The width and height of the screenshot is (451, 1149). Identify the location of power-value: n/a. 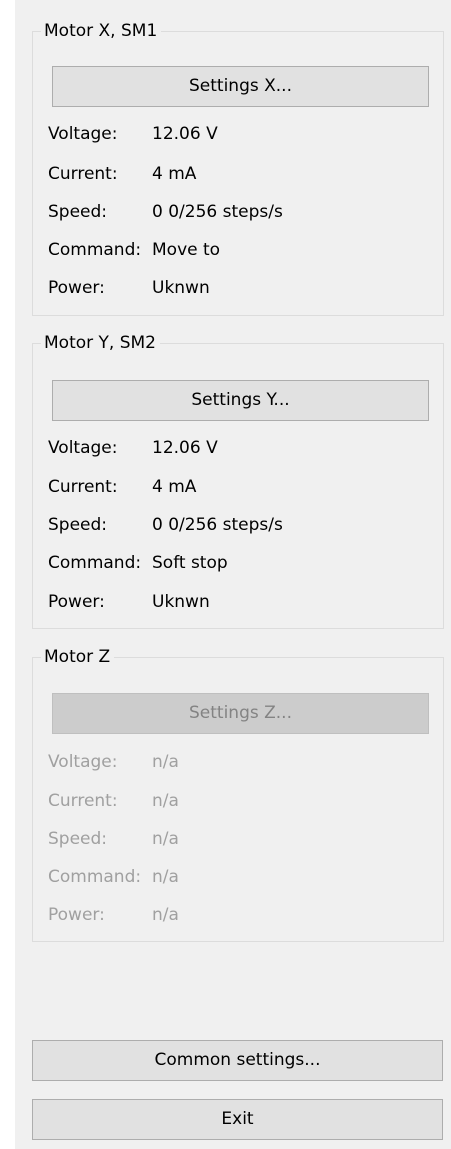
(165, 915).